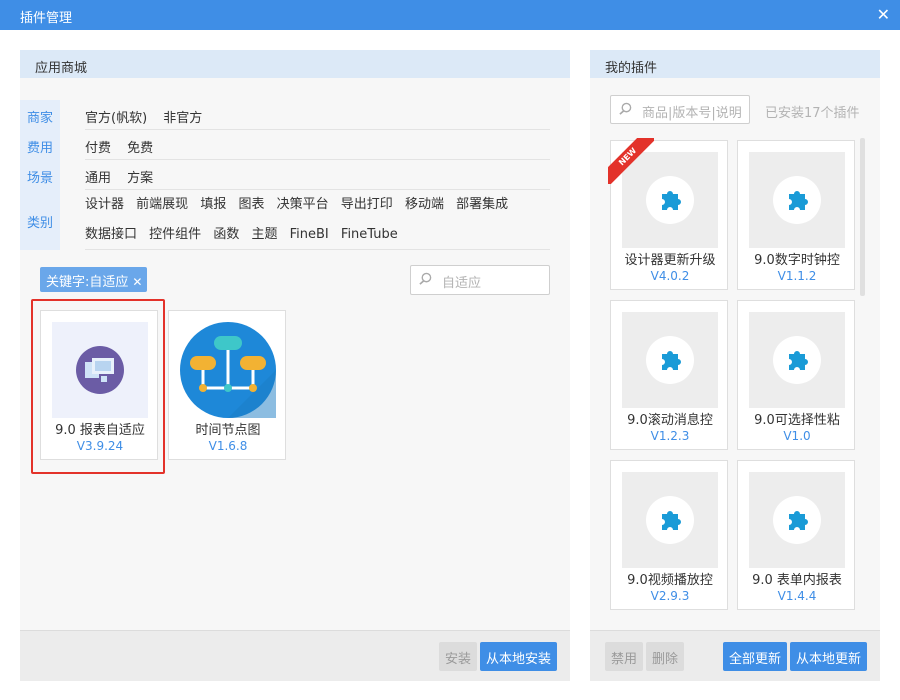 The image size is (900, 700). I want to click on disable-button: 禁用, so click(624, 656).